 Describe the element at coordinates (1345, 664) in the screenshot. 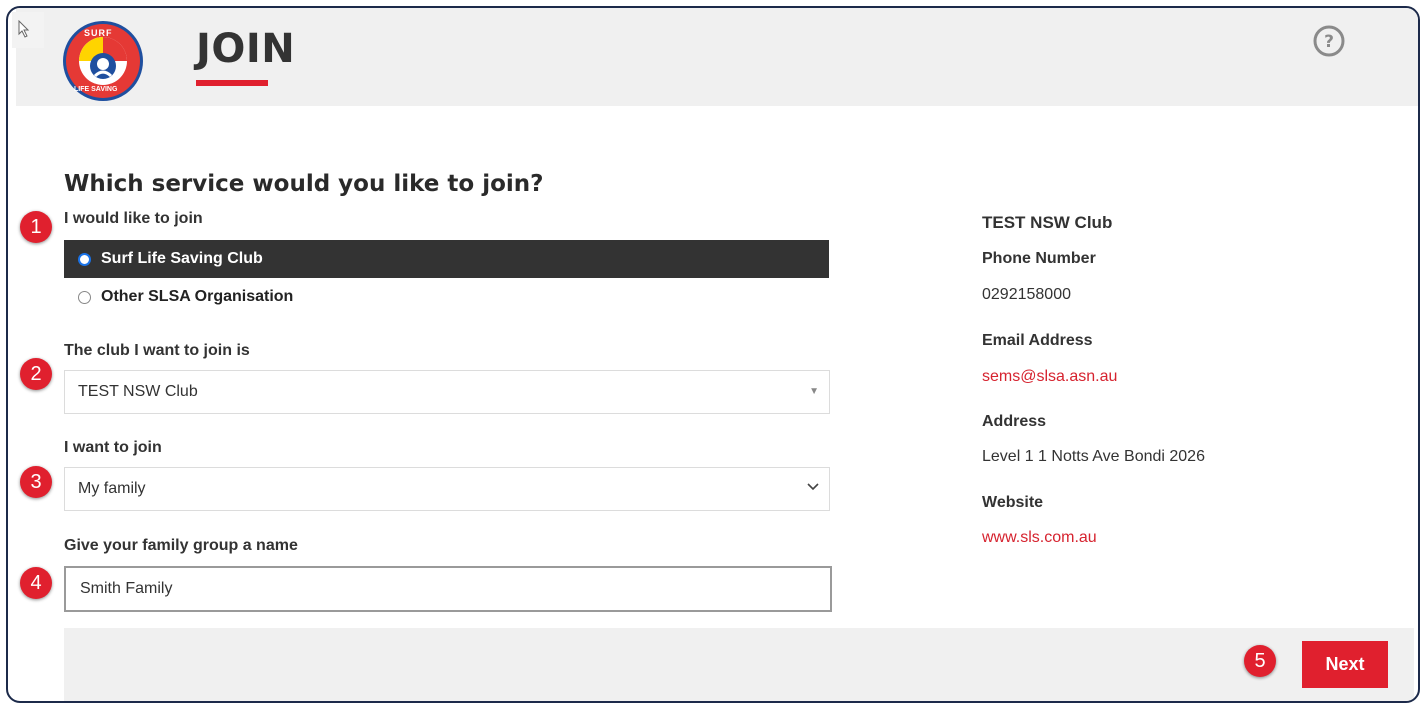

I see `next-button: Next` at that location.